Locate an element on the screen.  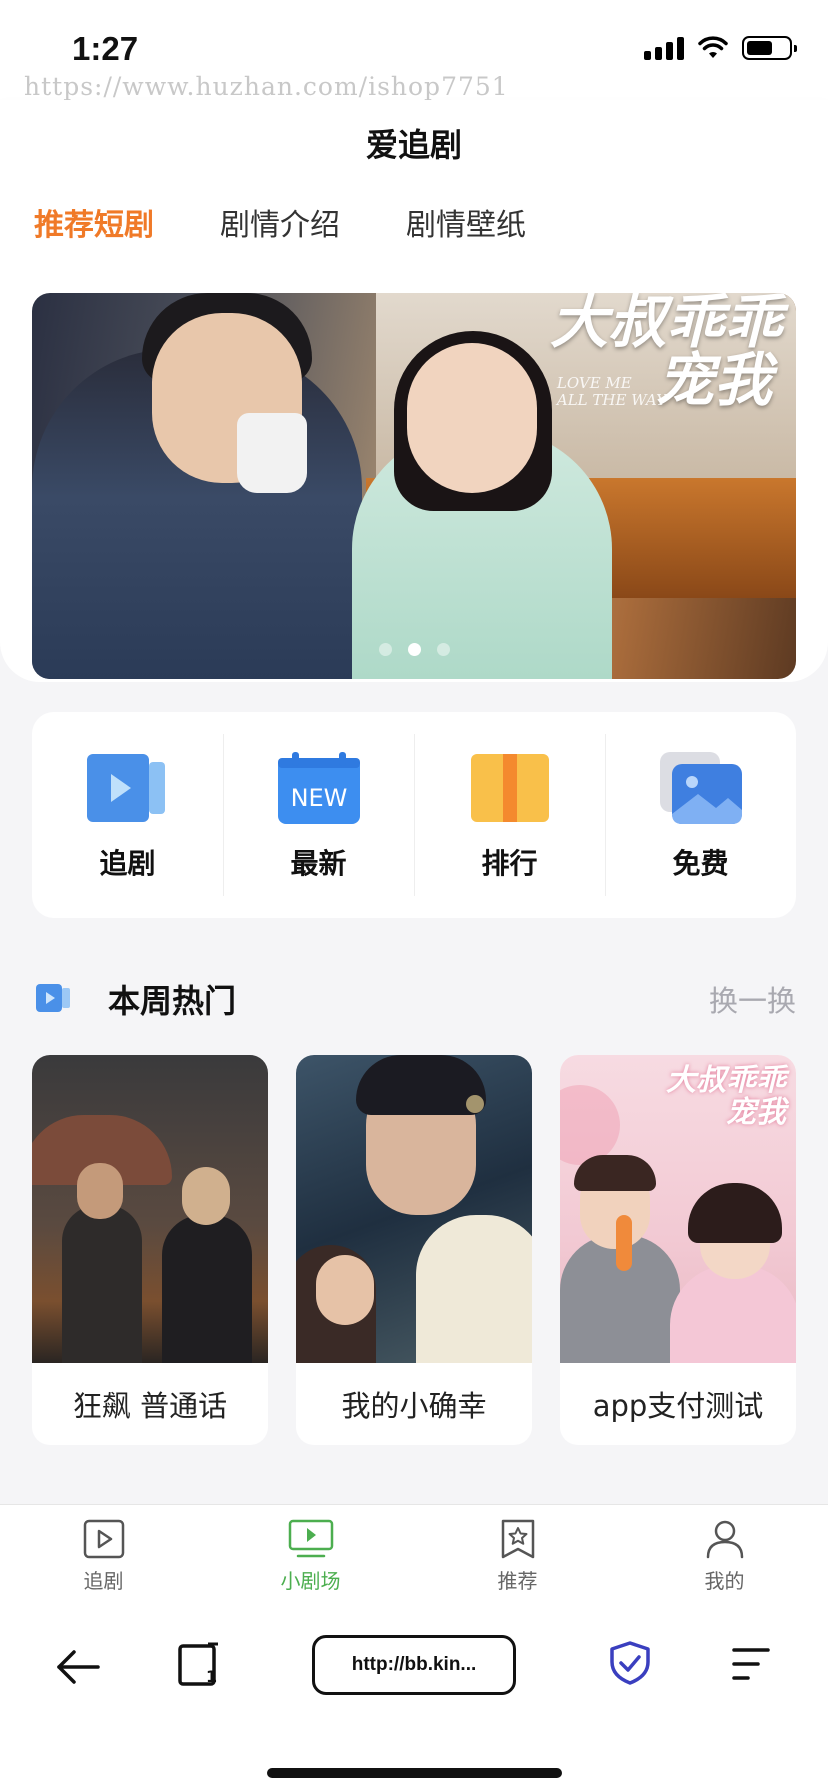
carousel-dots is located at coordinates (414, 649).